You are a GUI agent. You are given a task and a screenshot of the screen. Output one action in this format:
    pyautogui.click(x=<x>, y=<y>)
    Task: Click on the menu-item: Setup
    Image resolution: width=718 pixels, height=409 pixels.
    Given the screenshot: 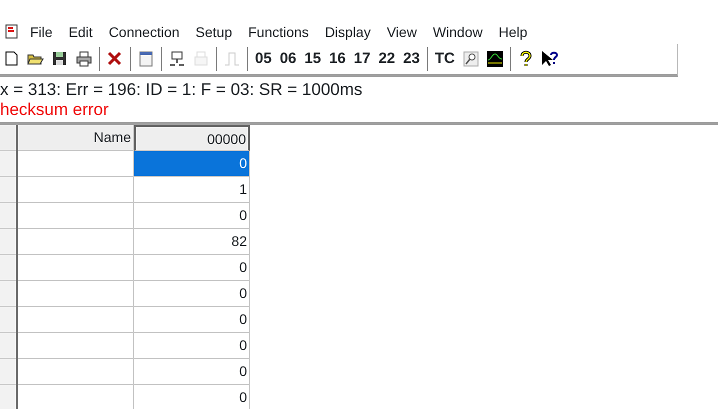 What is the action you would take?
    pyautogui.click(x=214, y=32)
    